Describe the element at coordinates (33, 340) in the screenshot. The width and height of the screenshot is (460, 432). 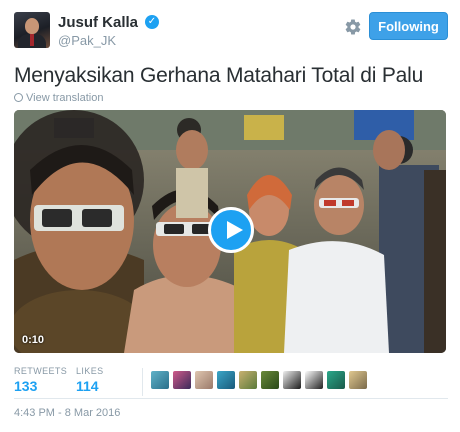
I see `video-duration: 0:10` at that location.